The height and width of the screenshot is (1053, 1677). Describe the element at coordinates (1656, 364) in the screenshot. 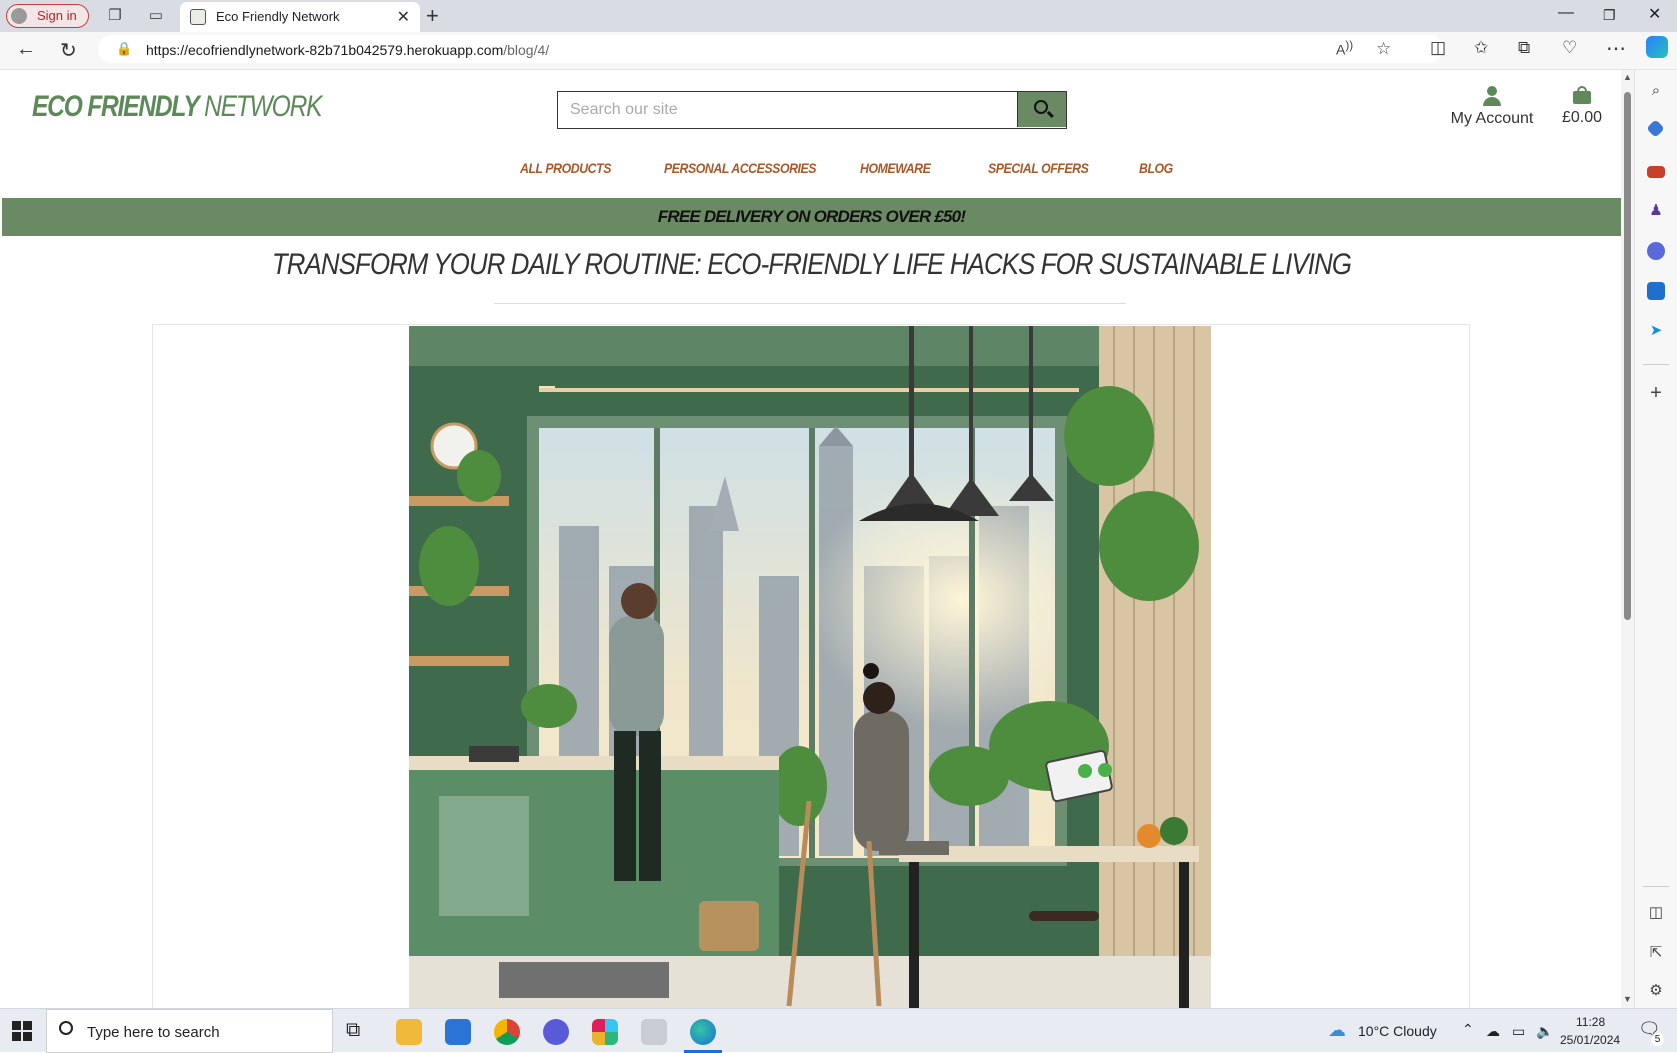

I see `sidebar-divider` at that location.